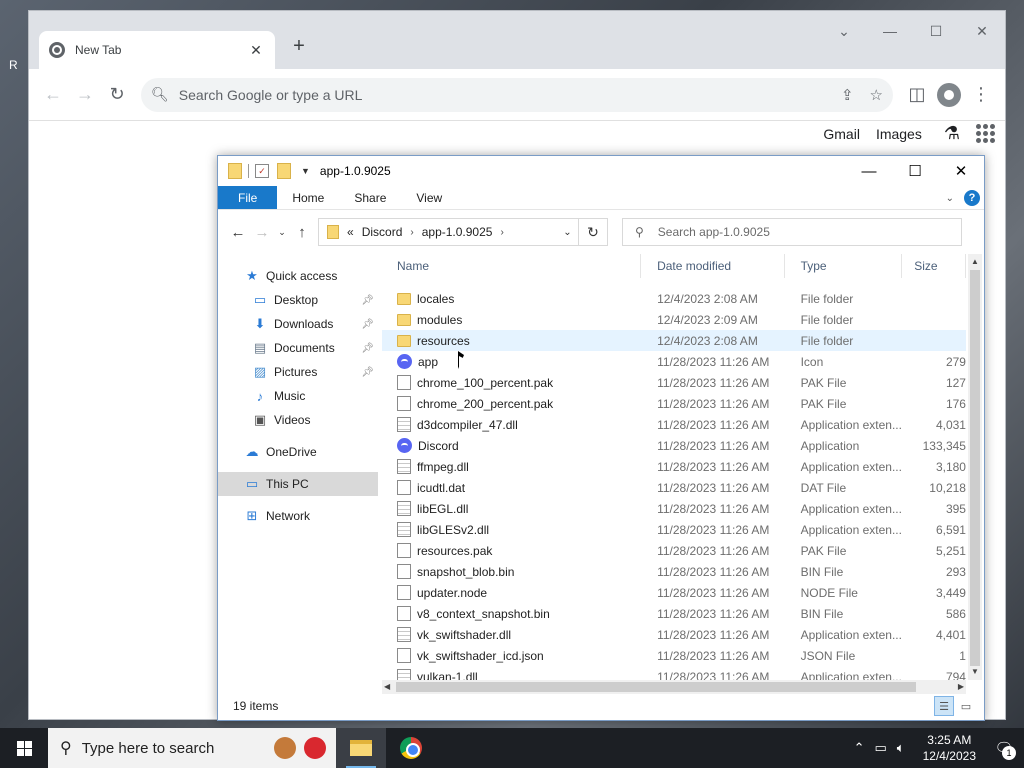 The image size is (1024, 768). What do you see at coordinates (296, 748) in the screenshot?
I see `search-highlight-icon` at bounding box center [296, 748].